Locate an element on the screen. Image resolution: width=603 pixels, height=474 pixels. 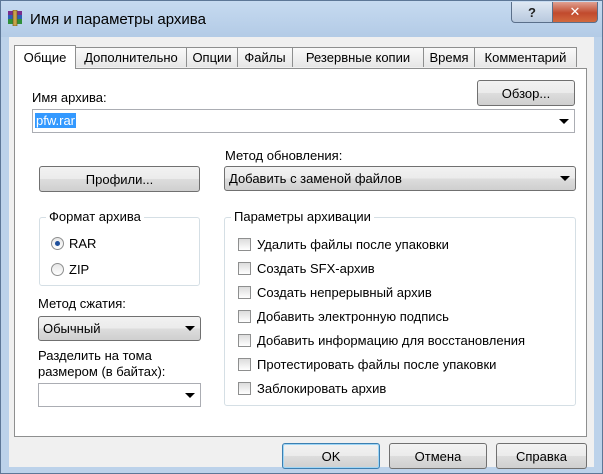
split-volumes-combobox is located at coordinates (119, 395).